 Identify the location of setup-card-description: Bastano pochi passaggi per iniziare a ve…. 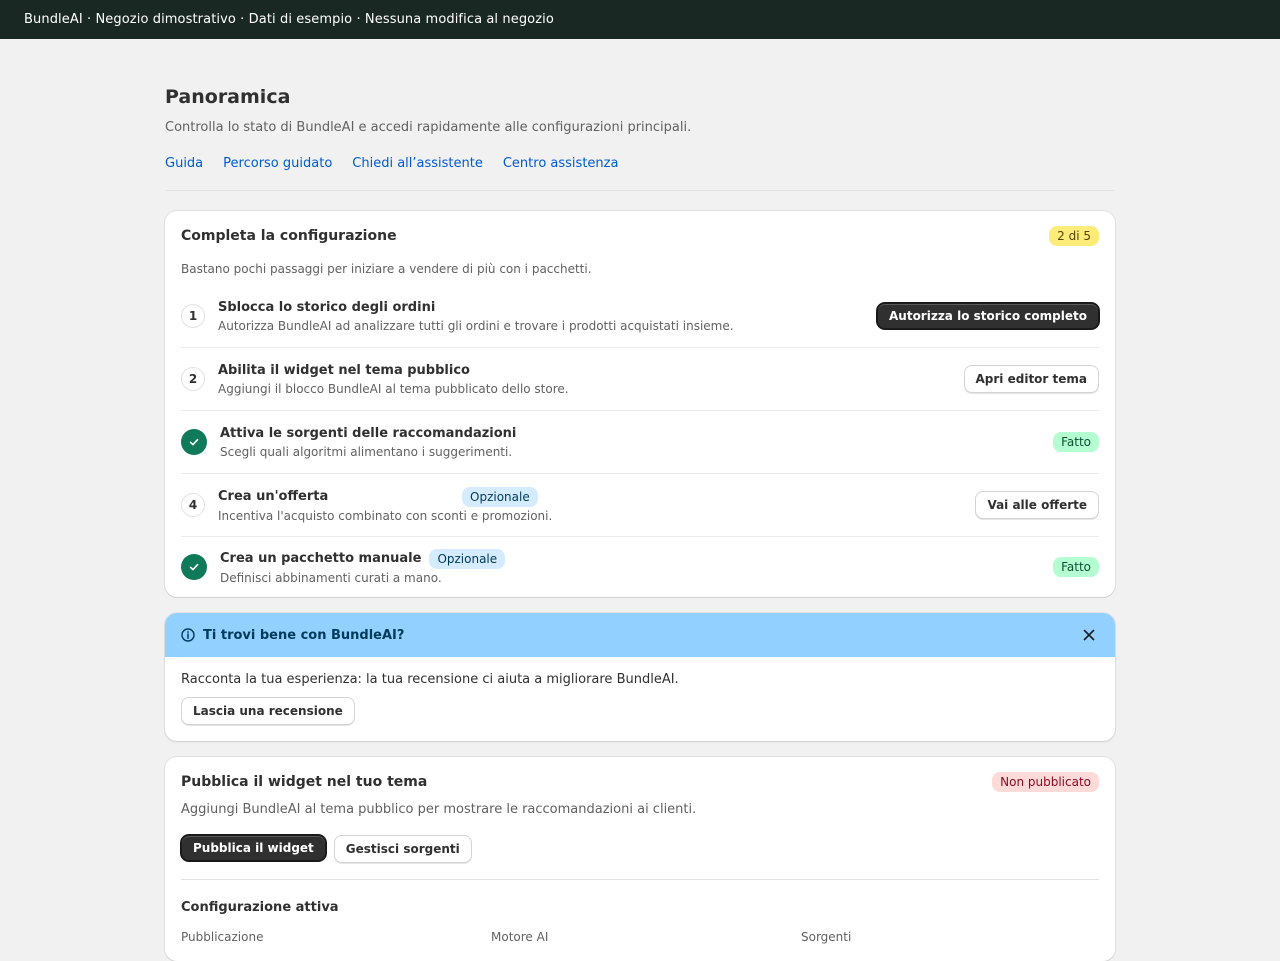
(386, 269).